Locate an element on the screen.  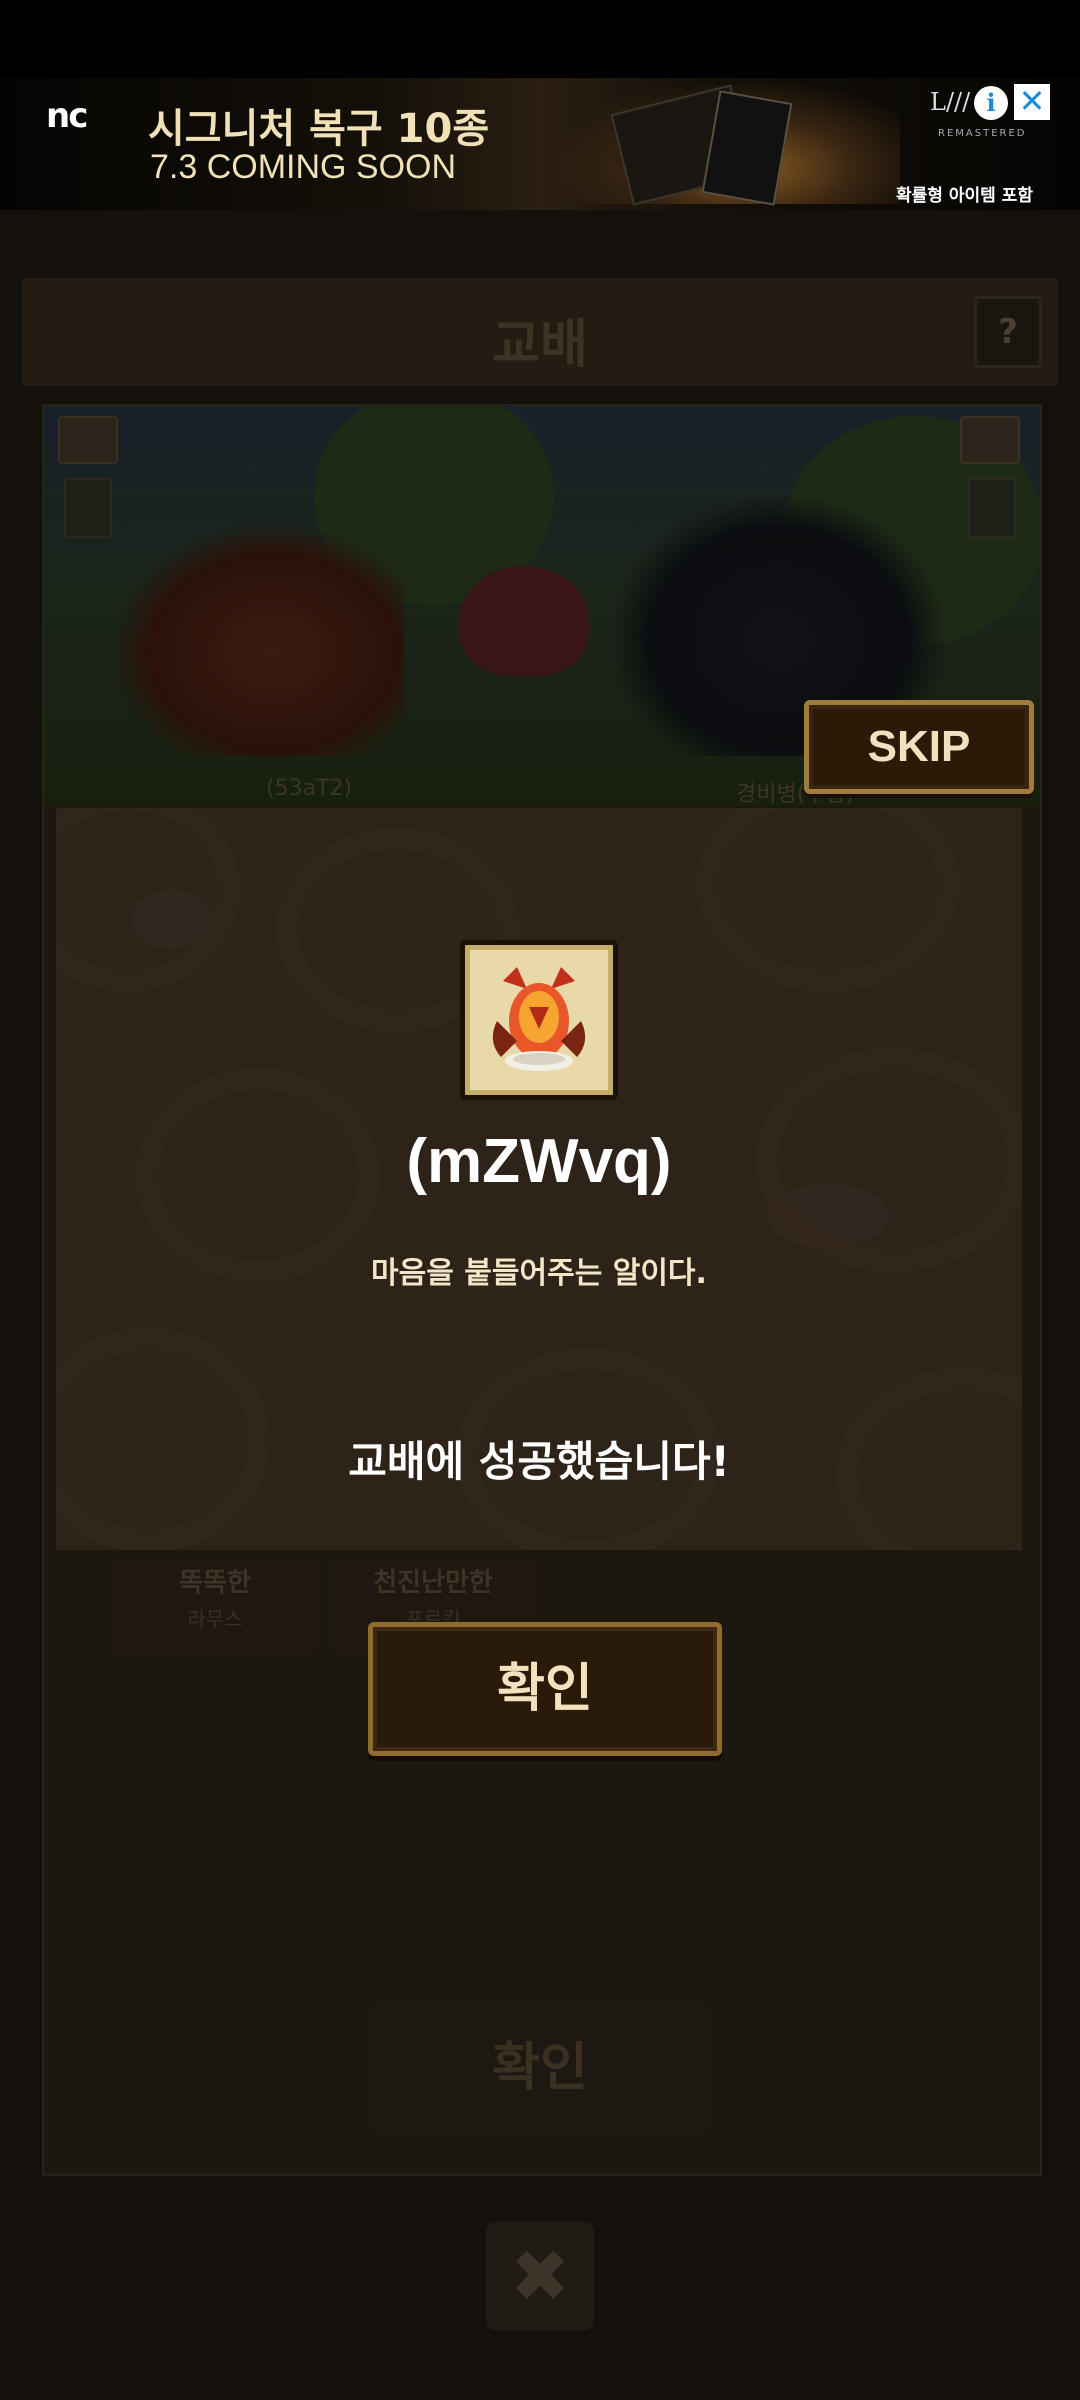
ad-headline: 시그니처 복구 10종 is located at coordinates (319, 129).